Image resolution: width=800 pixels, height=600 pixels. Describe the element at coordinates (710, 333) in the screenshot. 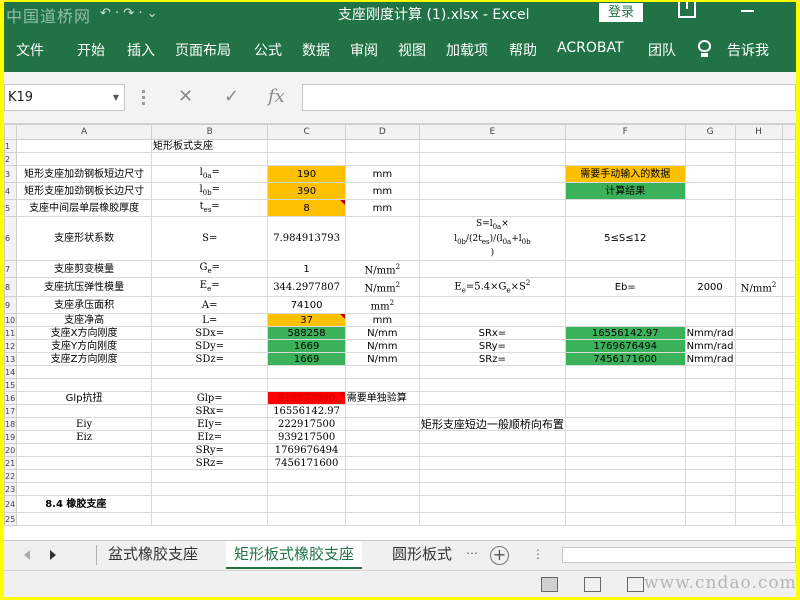

I see `cell-g11: Nmm/rad` at that location.